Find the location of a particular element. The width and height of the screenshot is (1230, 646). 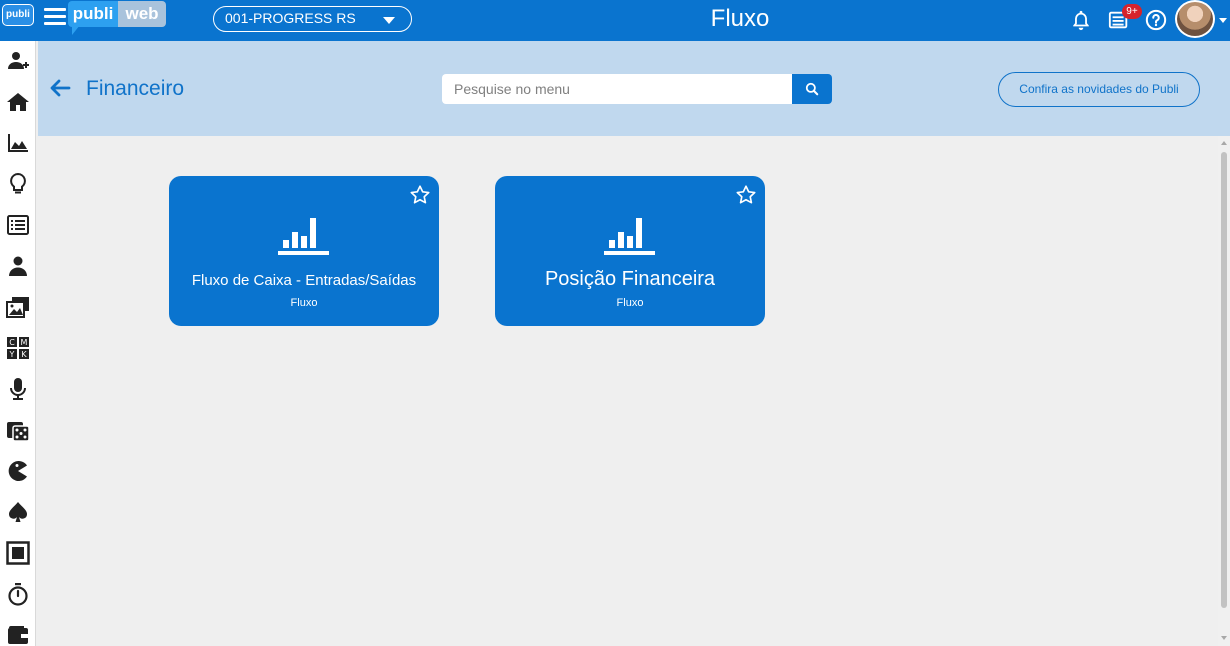

search-bar is located at coordinates (637, 89).